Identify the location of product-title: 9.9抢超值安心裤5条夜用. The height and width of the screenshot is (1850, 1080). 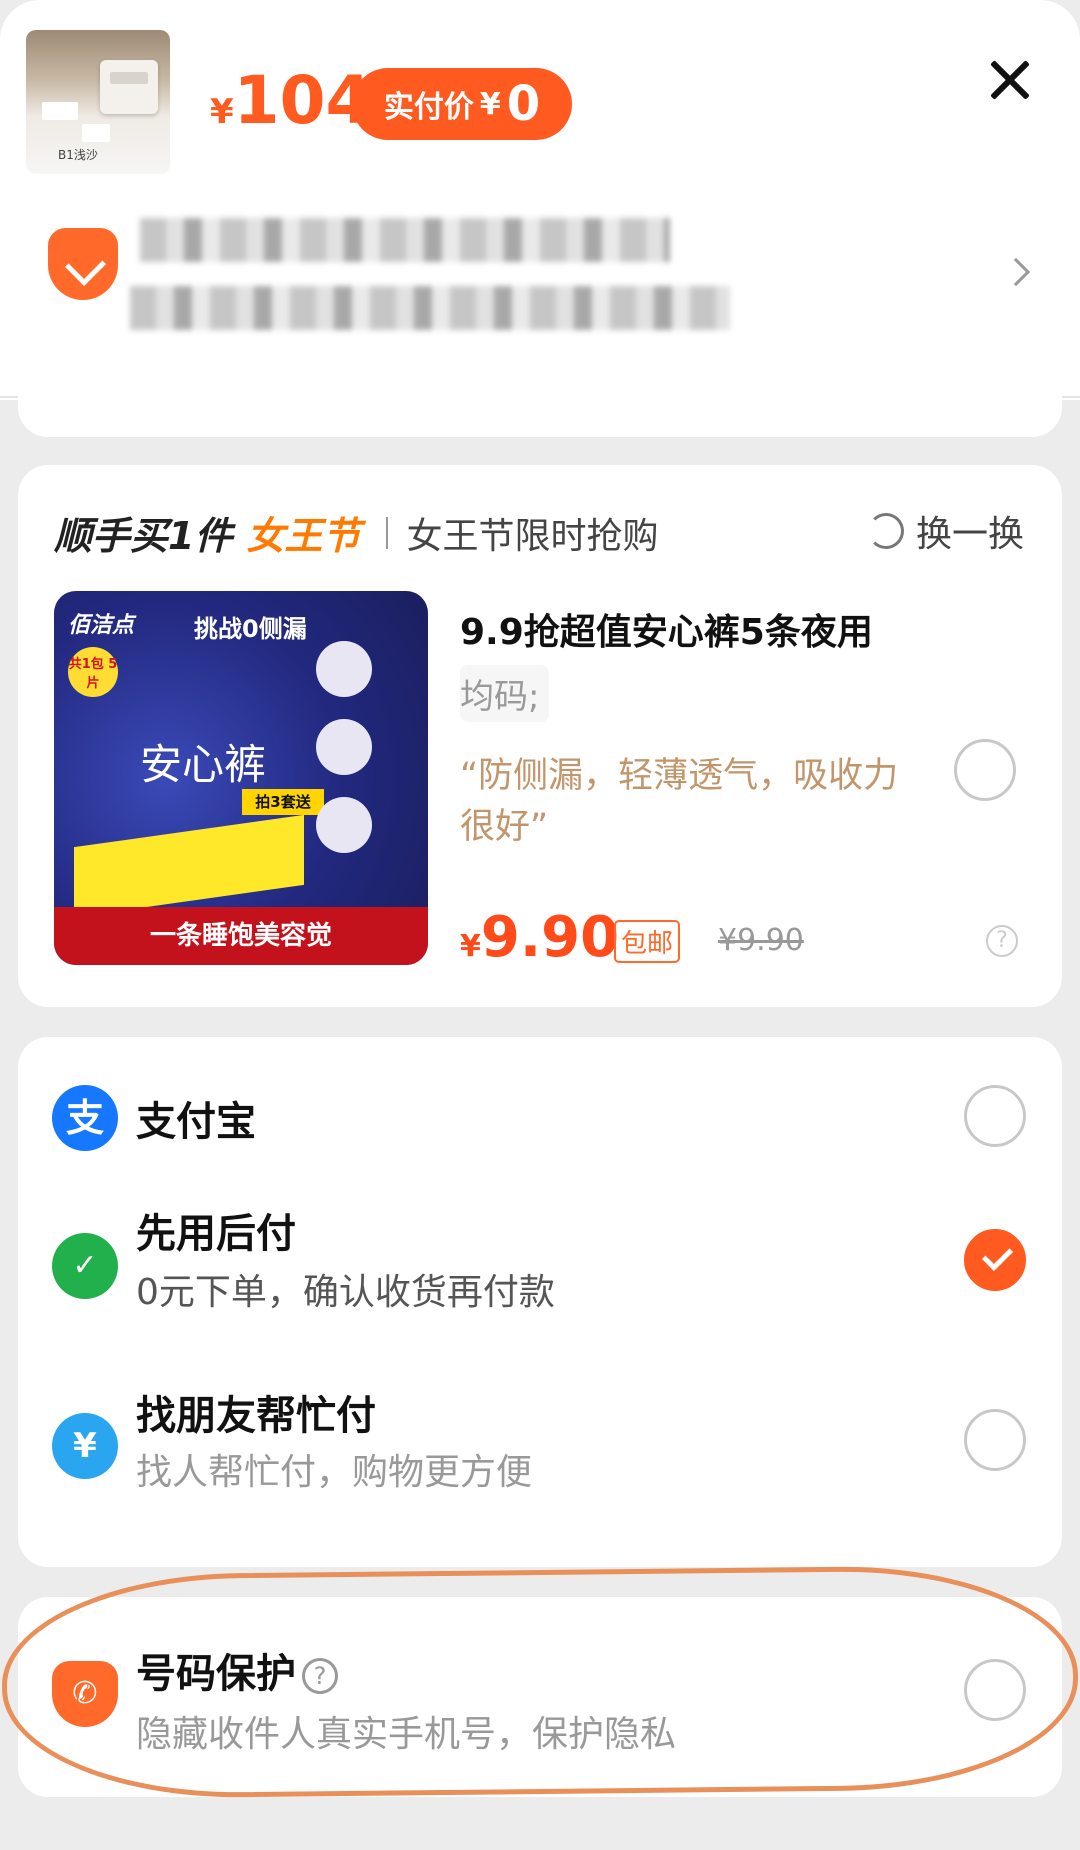
(666, 629).